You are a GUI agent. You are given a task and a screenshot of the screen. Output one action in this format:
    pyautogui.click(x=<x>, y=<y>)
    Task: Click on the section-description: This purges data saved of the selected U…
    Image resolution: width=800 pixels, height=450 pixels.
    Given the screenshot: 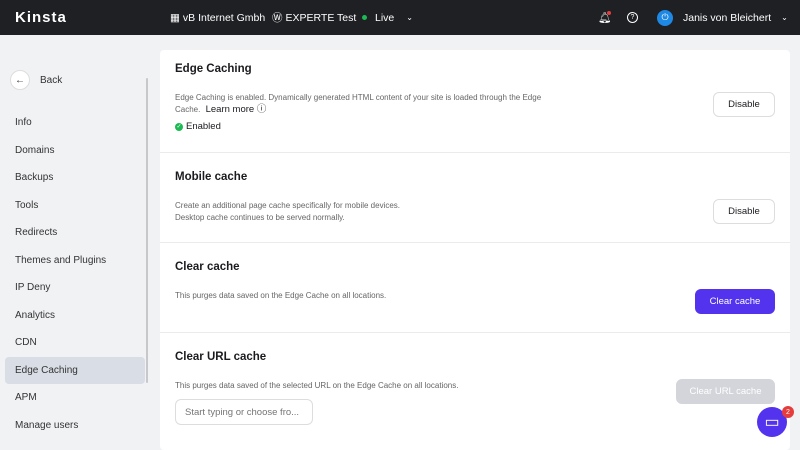 What is the action you would take?
    pyautogui.click(x=317, y=385)
    